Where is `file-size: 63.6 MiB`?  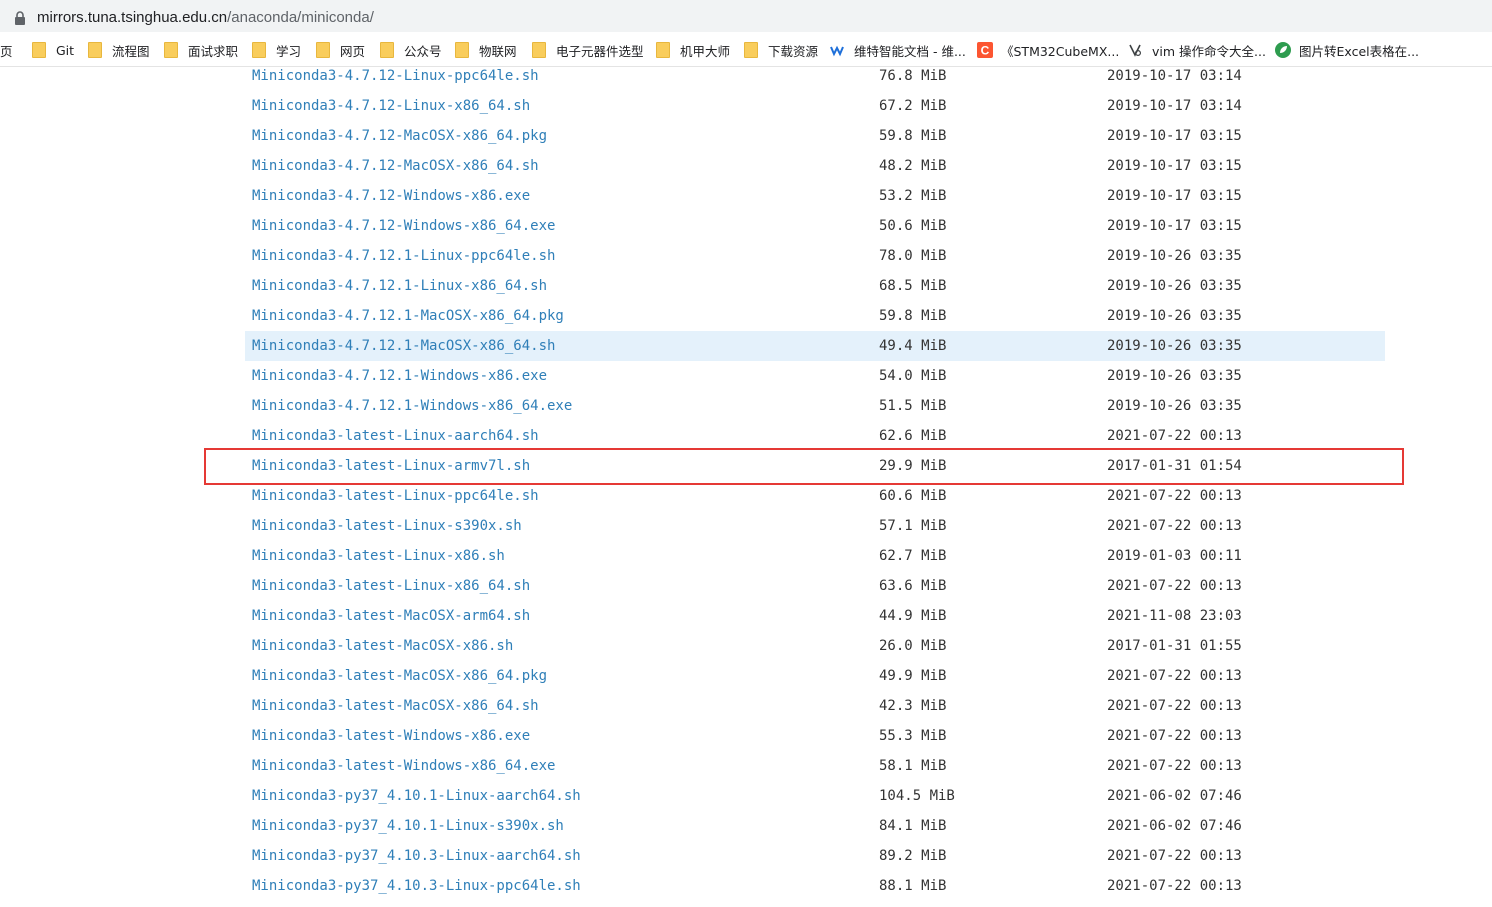 file-size: 63.6 MiB is located at coordinates (913, 586).